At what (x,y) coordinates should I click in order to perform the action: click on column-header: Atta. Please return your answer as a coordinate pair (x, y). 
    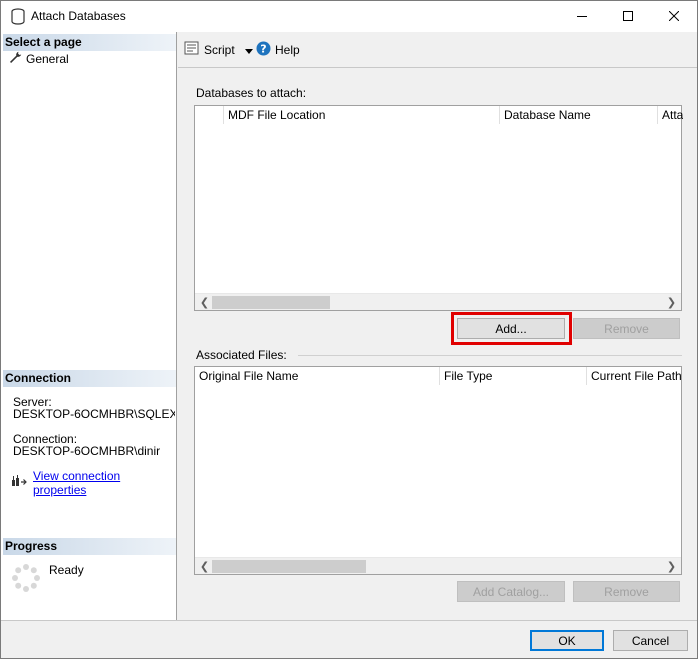
    Looking at the image, I should click on (670, 115).